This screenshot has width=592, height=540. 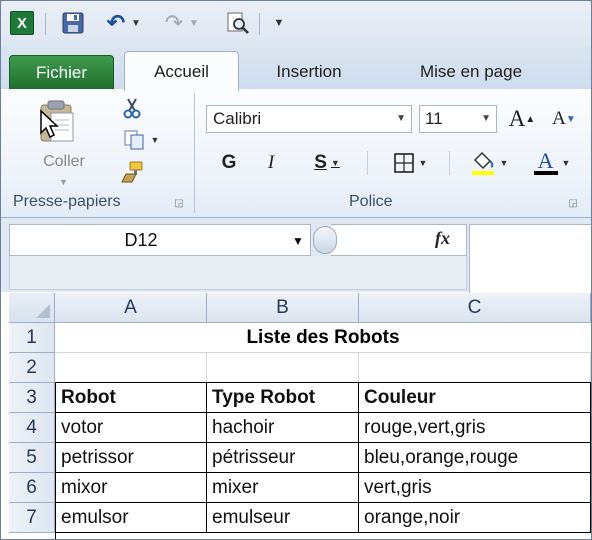 What do you see at coordinates (58, 141) in the screenshot?
I see `paste-button: Coller ▼` at bounding box center [58, 141].